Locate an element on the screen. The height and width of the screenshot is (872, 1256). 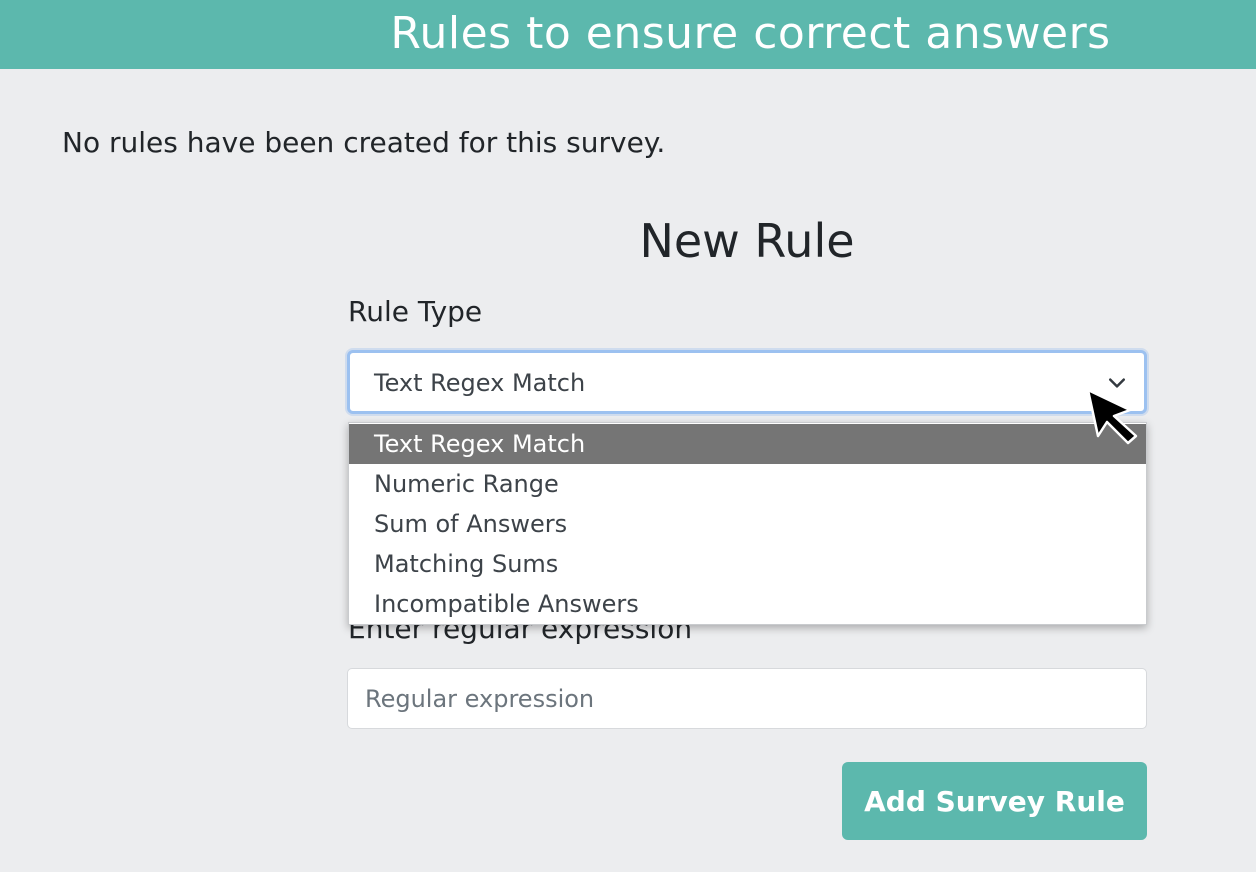
rule-type-label: Rule Type is located at coordinates (415, 311).